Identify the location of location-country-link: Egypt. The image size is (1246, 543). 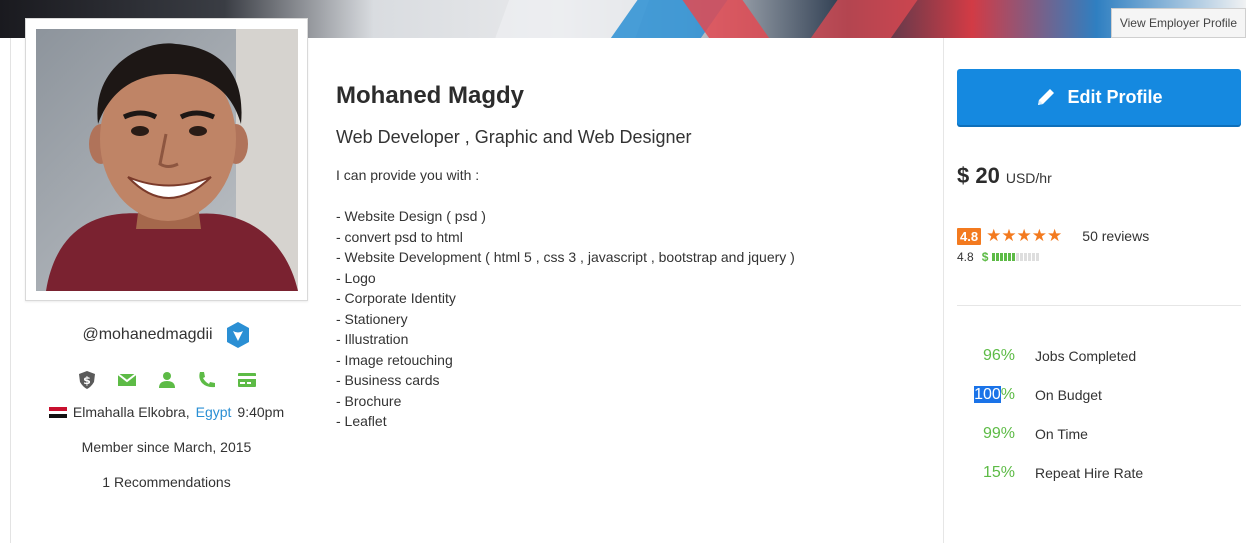
(214, 412).